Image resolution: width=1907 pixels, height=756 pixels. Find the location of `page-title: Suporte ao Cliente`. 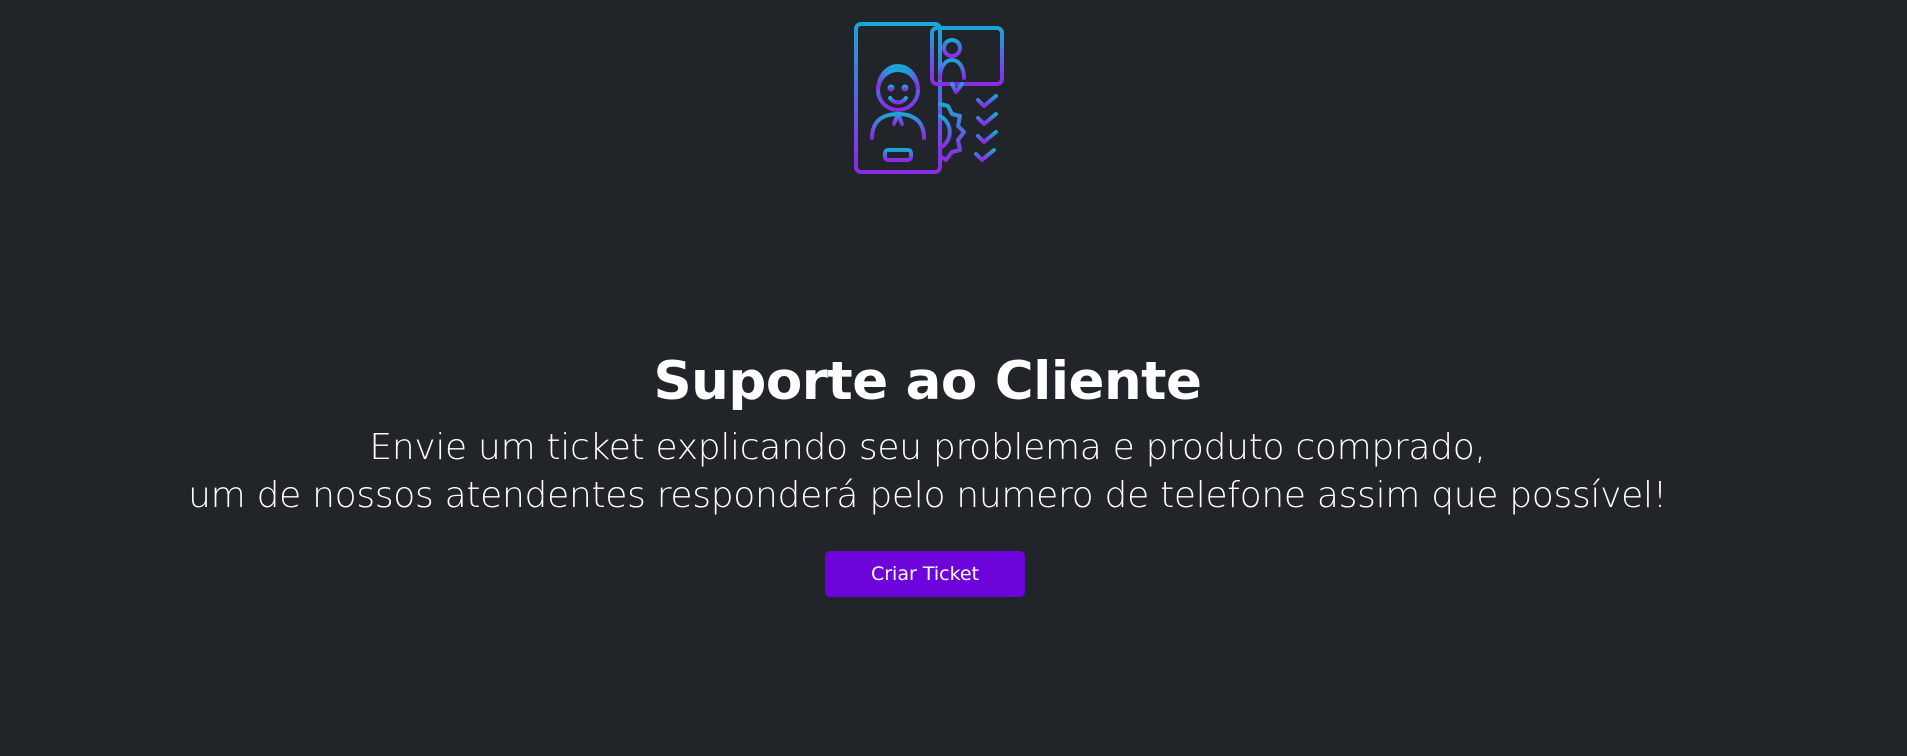

page-title: Suporte ao Cliente is located at coordinates (927, 381).